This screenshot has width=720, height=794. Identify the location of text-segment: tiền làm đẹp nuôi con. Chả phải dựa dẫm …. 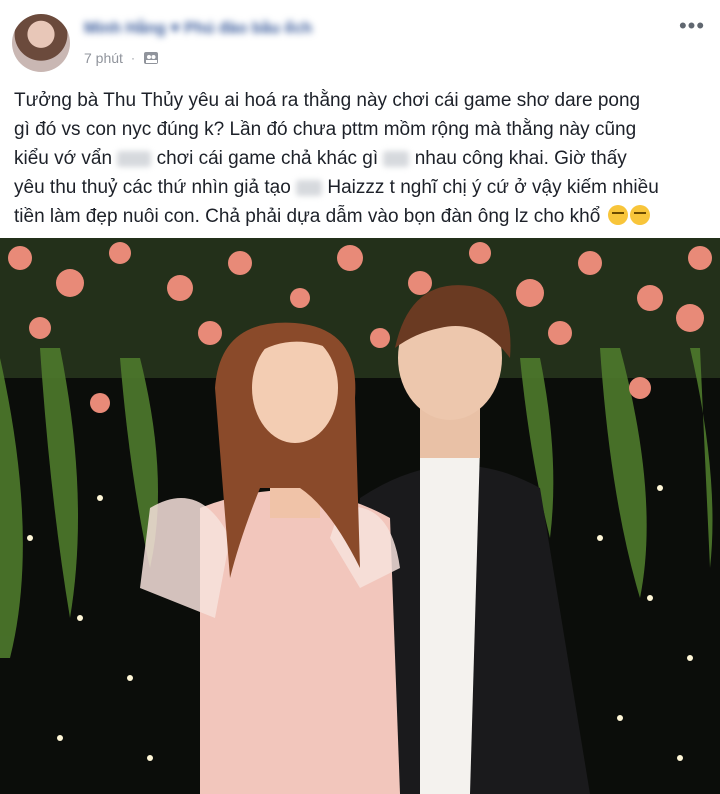
(307, 216).